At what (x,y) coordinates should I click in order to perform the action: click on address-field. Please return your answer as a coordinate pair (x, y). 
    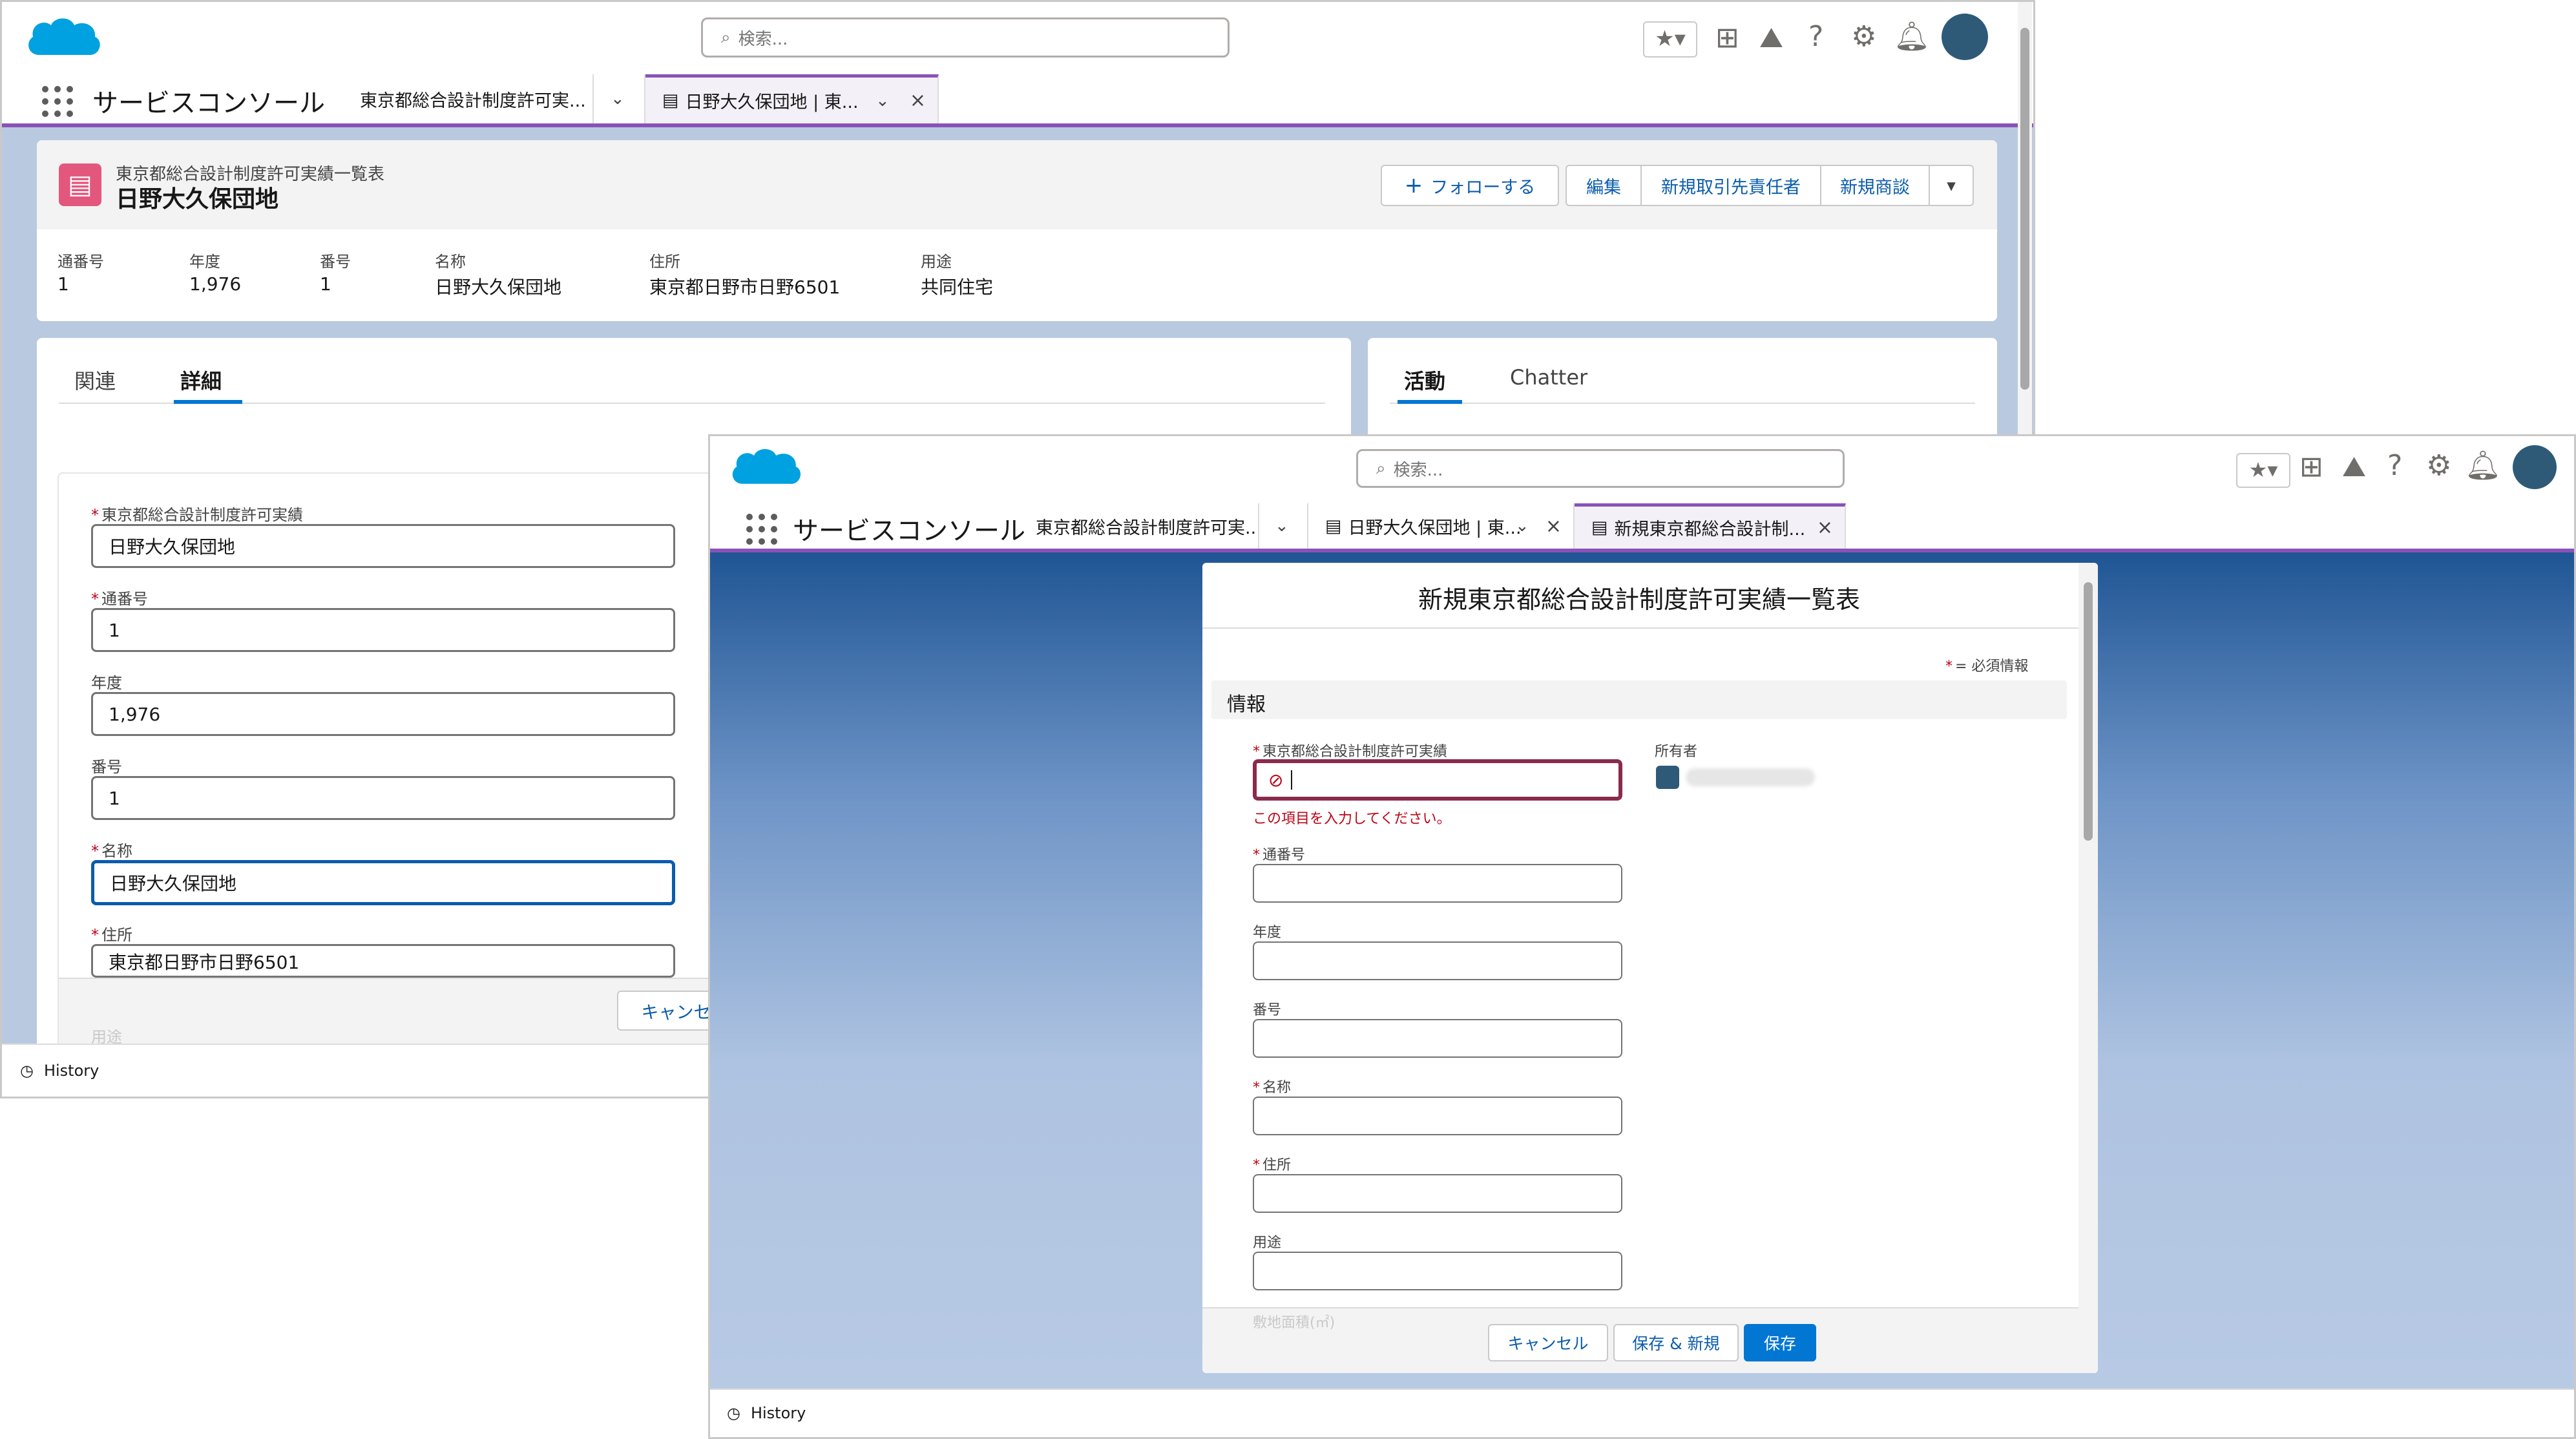
    Looking at the image, I should click on (1437, 1193).